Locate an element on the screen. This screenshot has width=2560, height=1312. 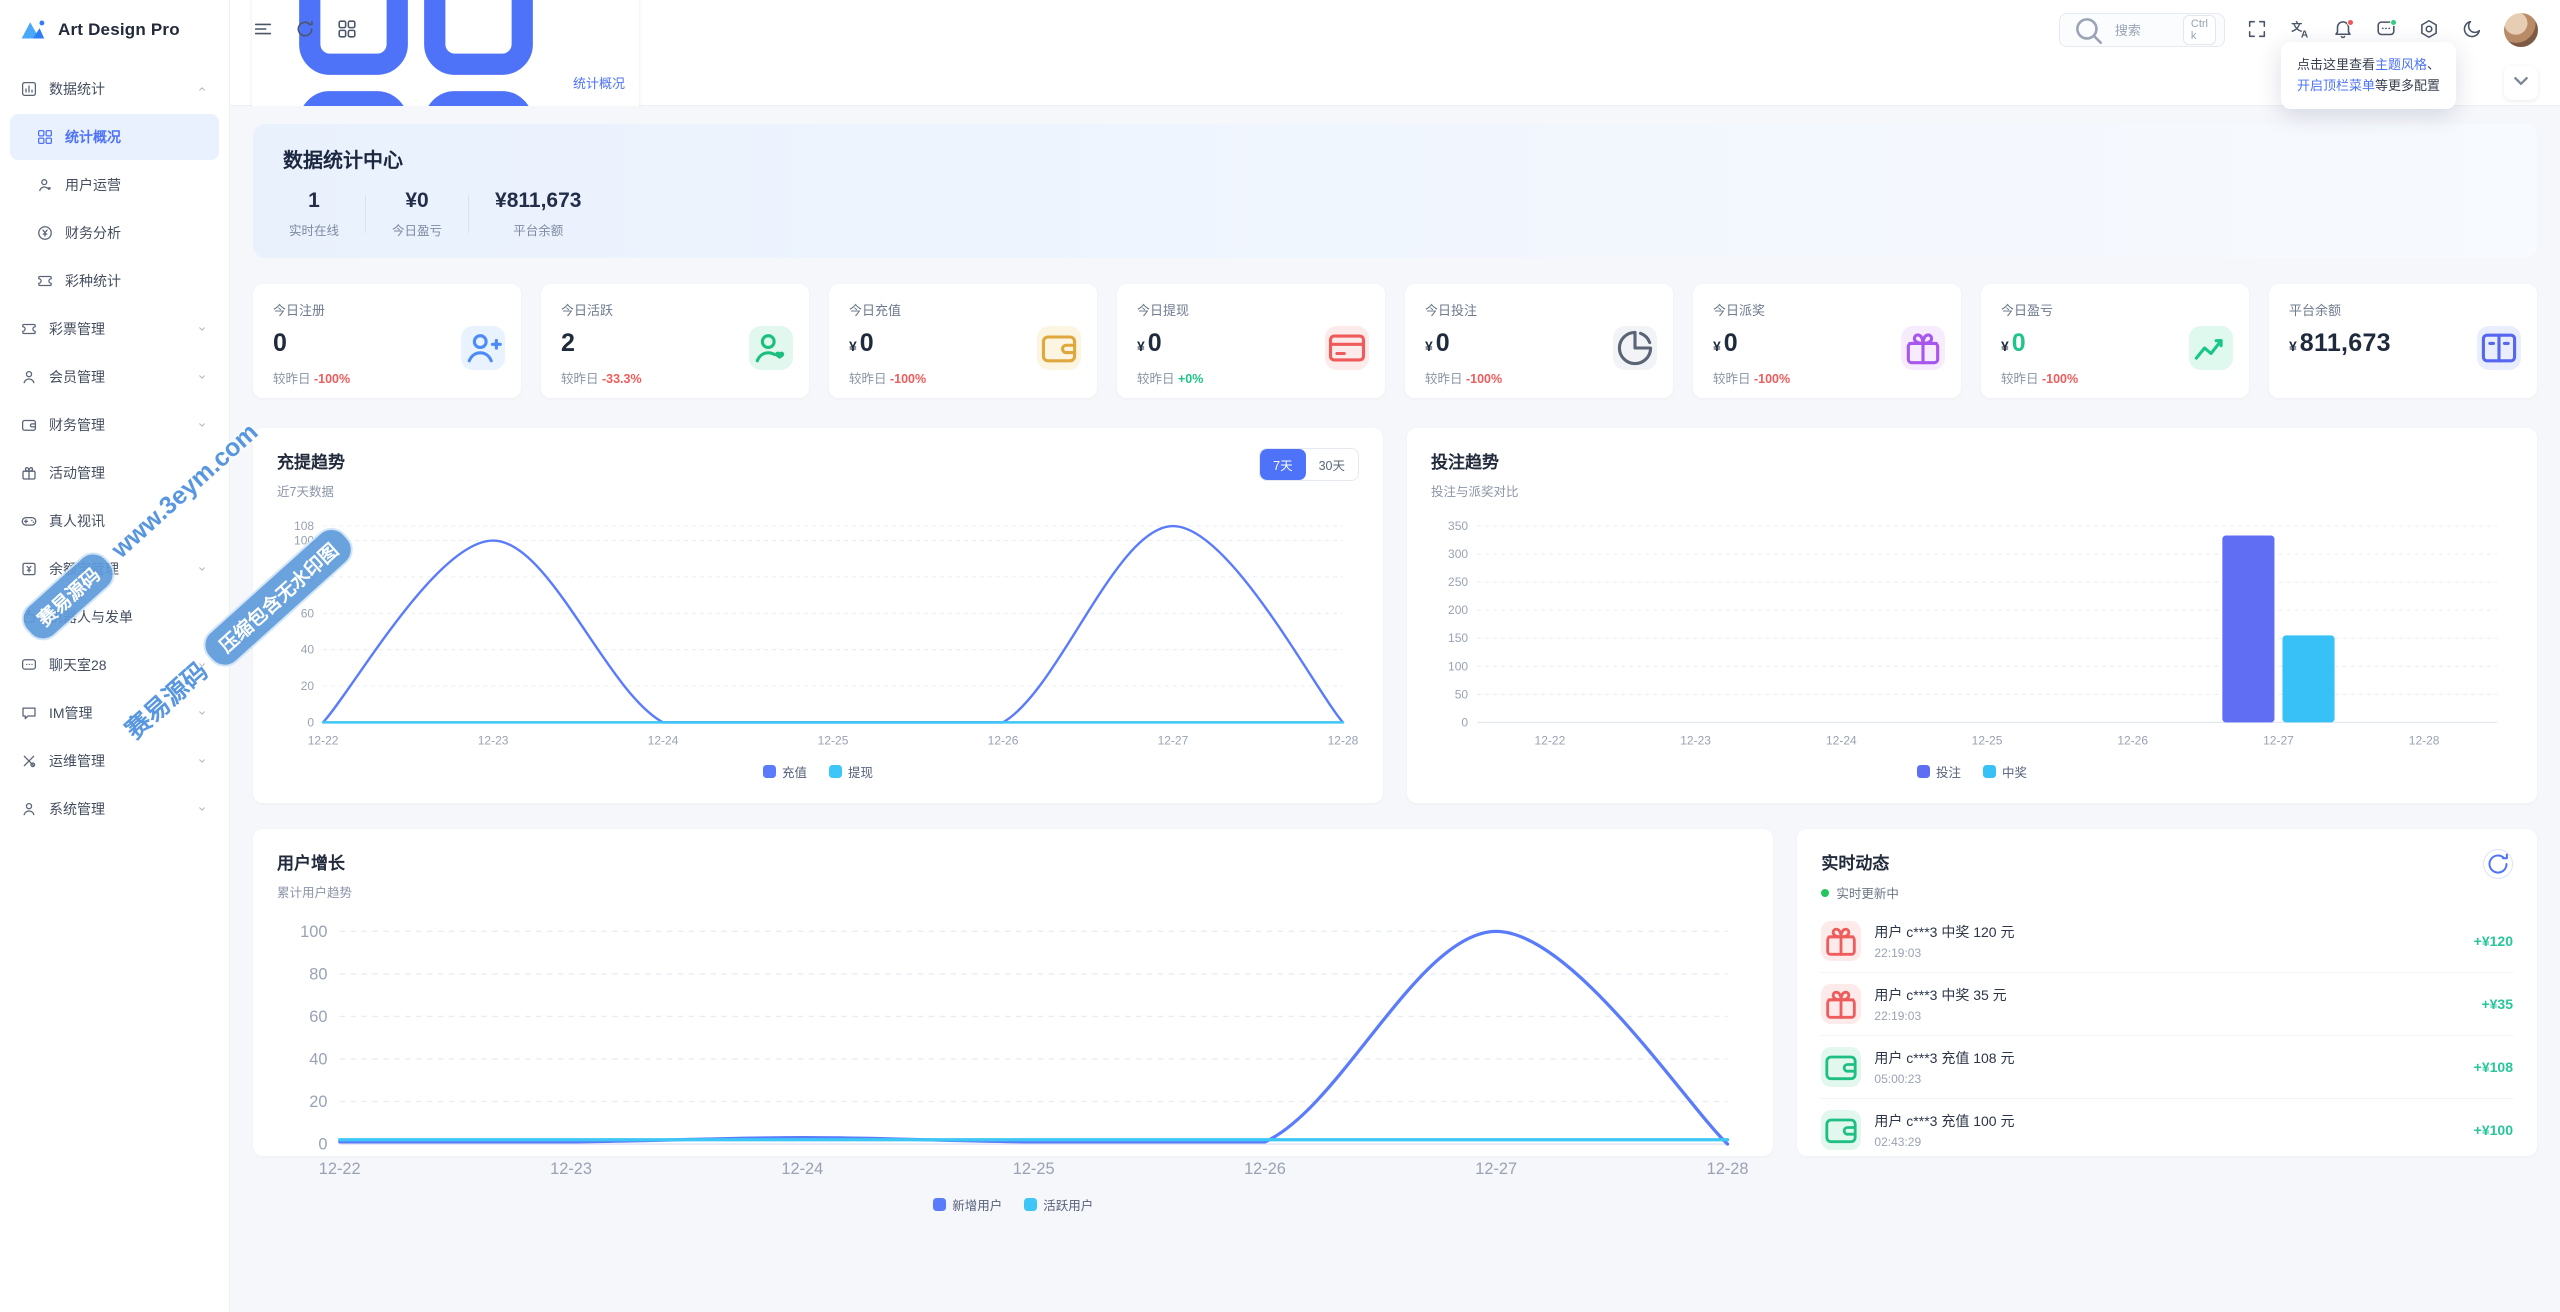
activity-text: 用户 c***3 充值 100 元 02:43:29 is located at coordinates (2167, 1130).